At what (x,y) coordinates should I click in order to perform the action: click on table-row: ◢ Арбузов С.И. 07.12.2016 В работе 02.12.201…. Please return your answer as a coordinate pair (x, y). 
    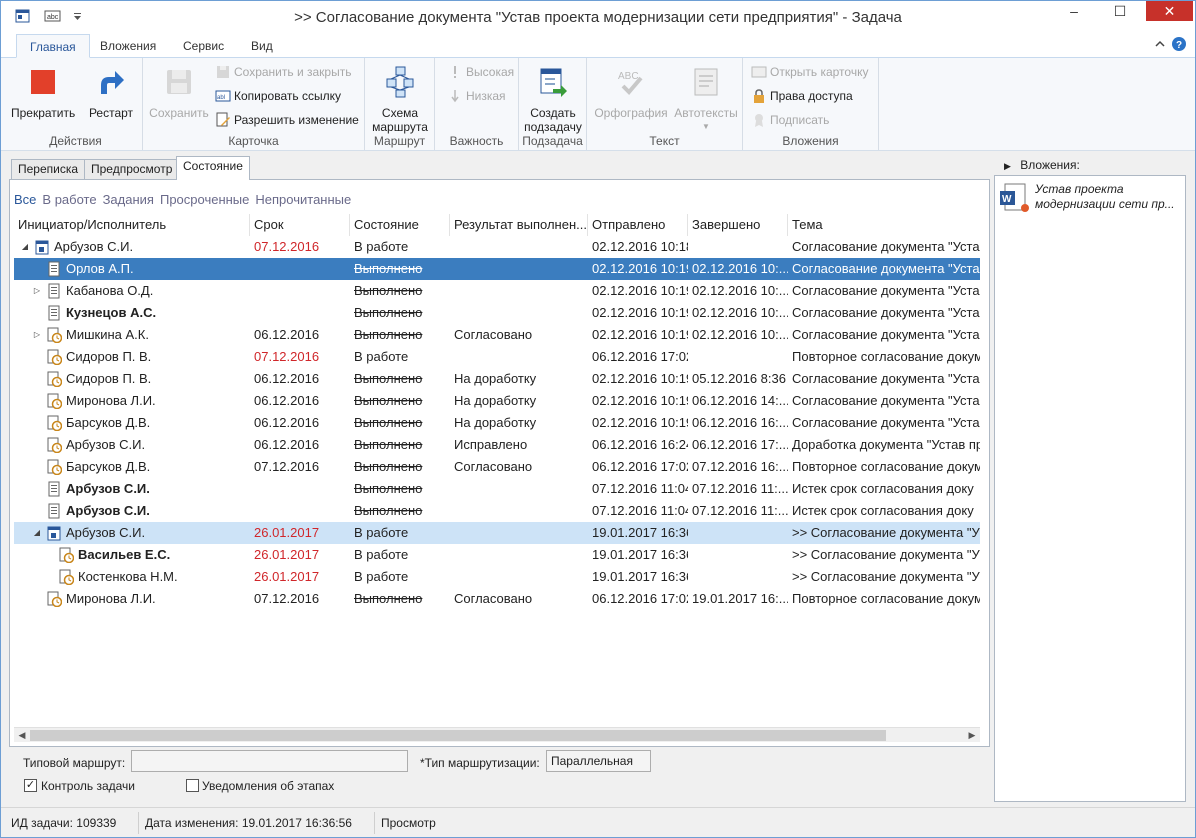
    Looking at the image, I should click on (497, 247).